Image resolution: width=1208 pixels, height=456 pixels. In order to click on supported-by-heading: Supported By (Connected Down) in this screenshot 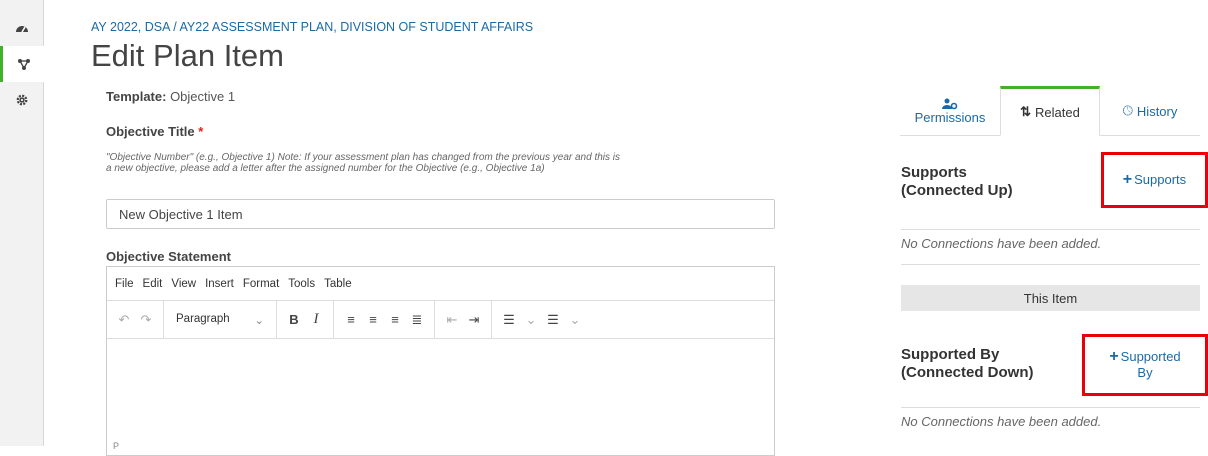, I will do `click(967, 364)`.